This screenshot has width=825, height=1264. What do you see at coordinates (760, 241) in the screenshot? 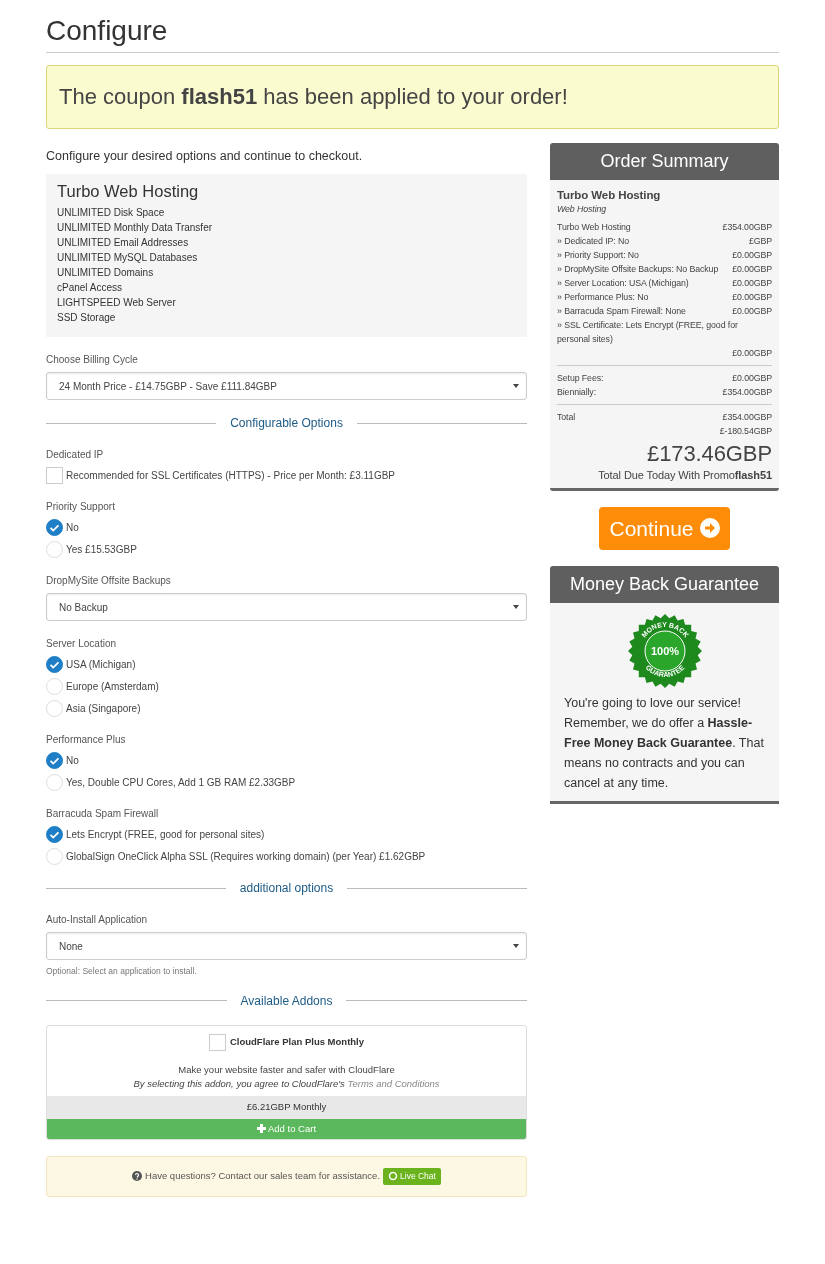
I see `line-item-price: £GBP` at bounding box center [760, 241].